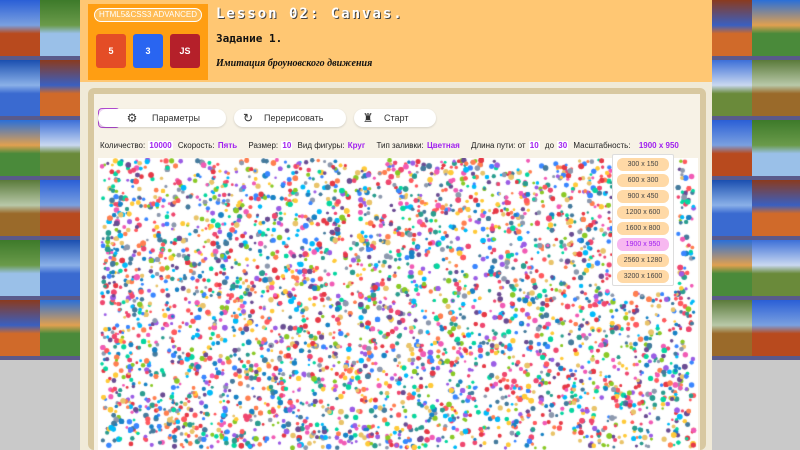  I want to click on size-label: Размер:, so click(263, 145).